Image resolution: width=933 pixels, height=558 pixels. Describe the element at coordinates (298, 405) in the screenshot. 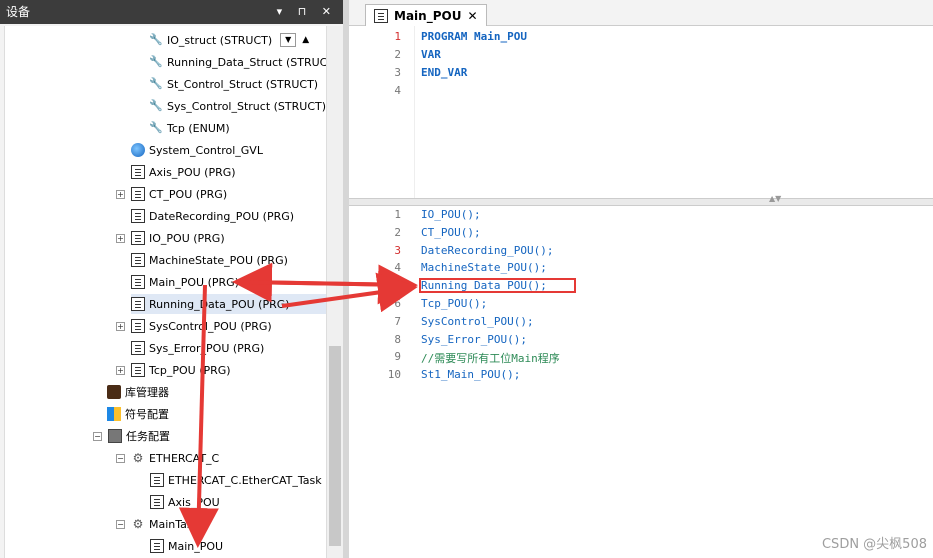

I see `annotation-arrows` at that location.